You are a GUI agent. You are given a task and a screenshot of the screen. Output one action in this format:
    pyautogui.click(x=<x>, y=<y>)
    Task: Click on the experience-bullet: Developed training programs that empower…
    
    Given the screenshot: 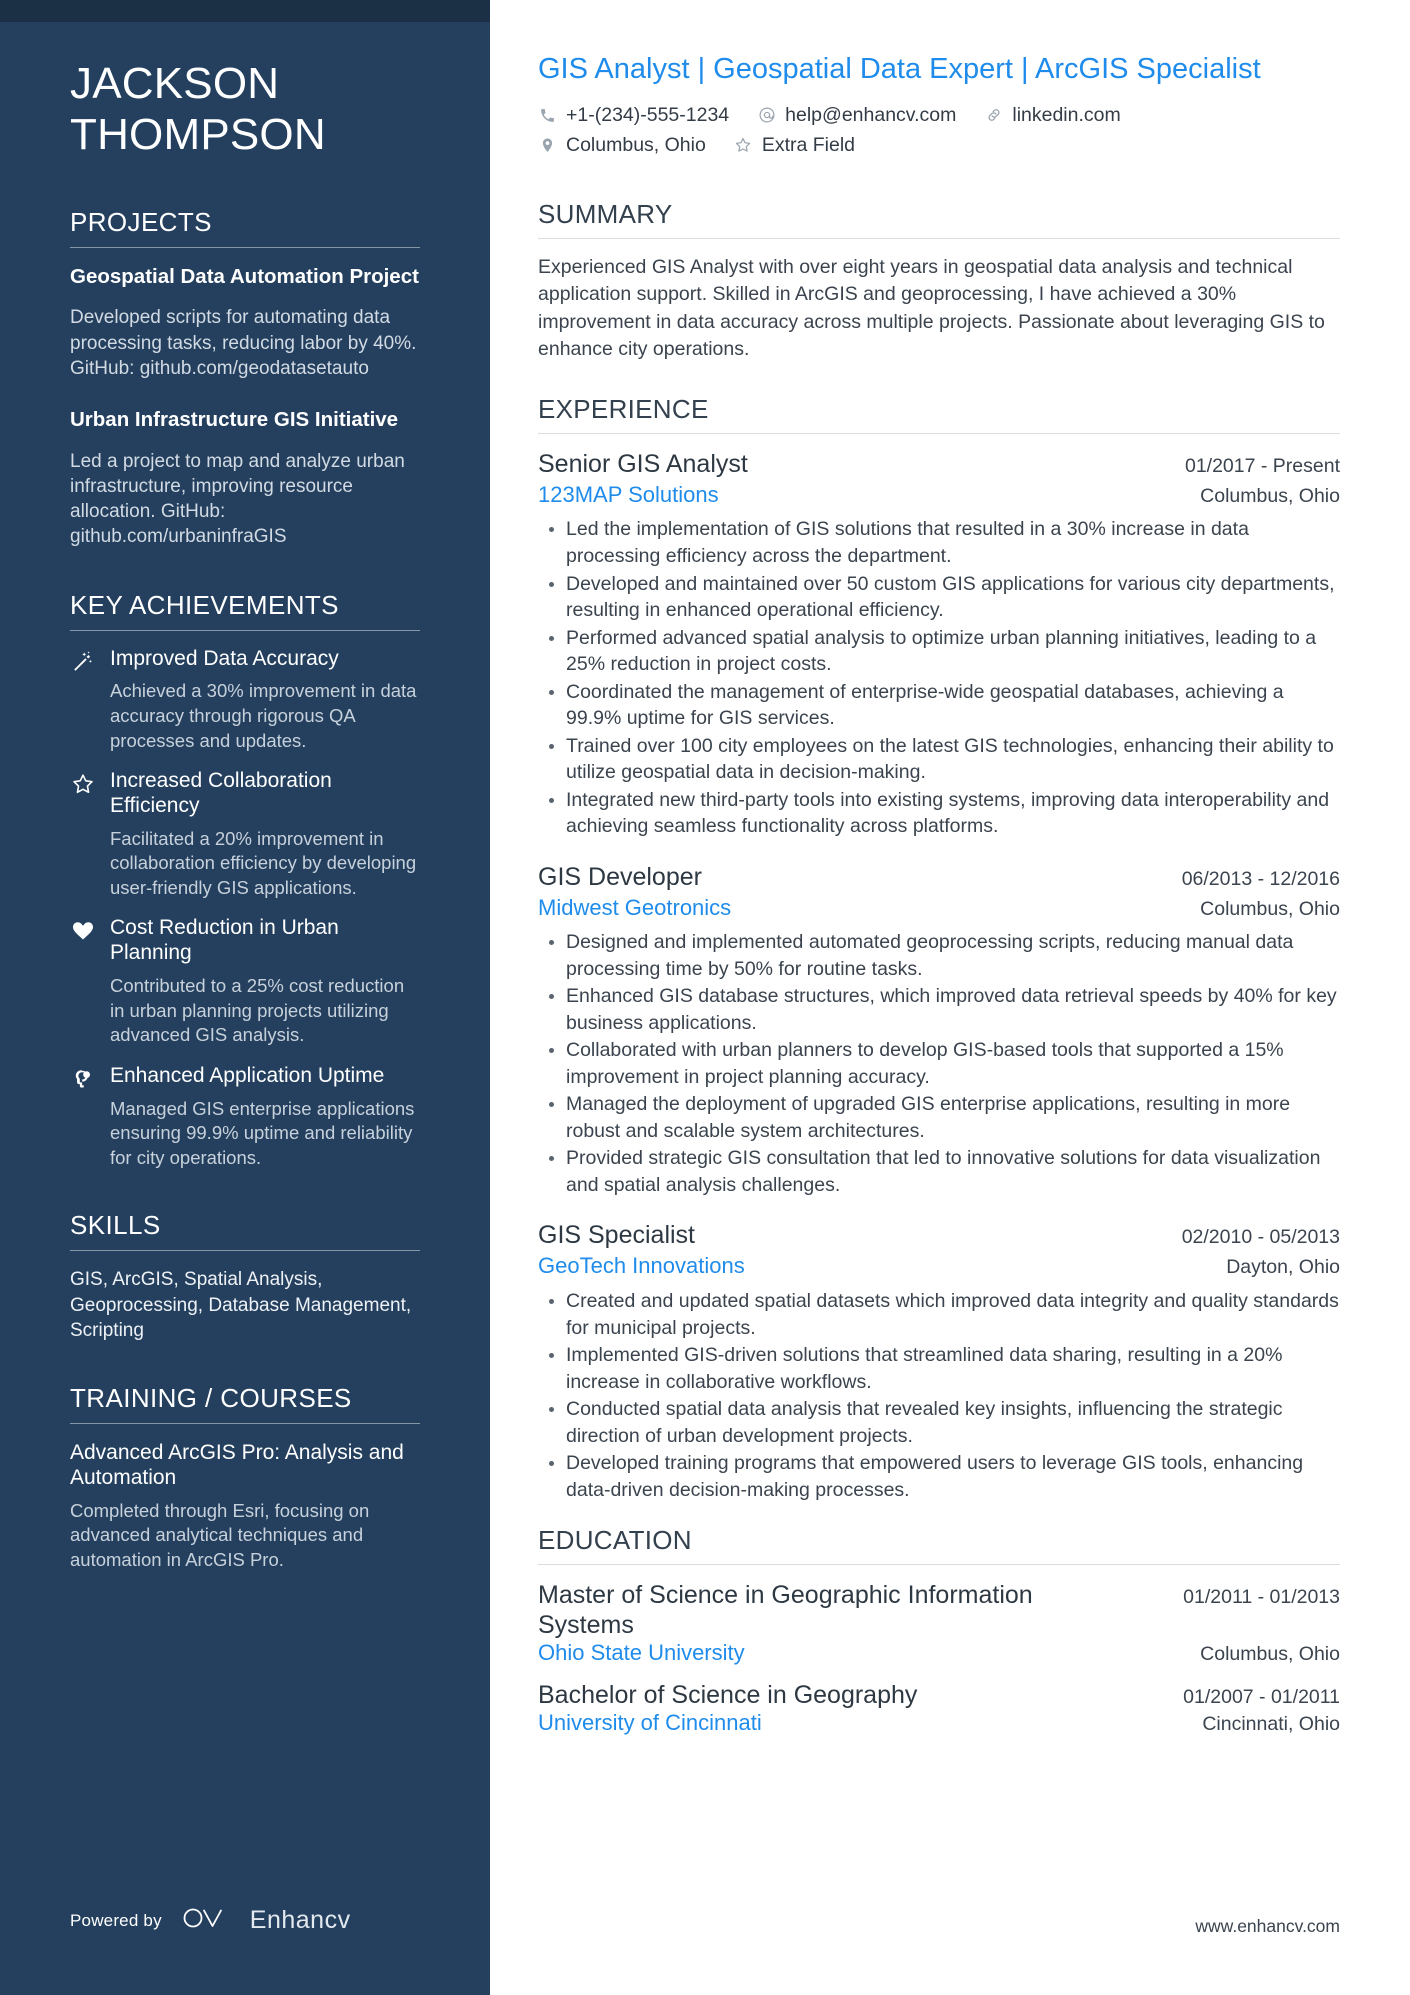 What is the action you would take?
    pyautogui.click(x=941, y=1476)
    